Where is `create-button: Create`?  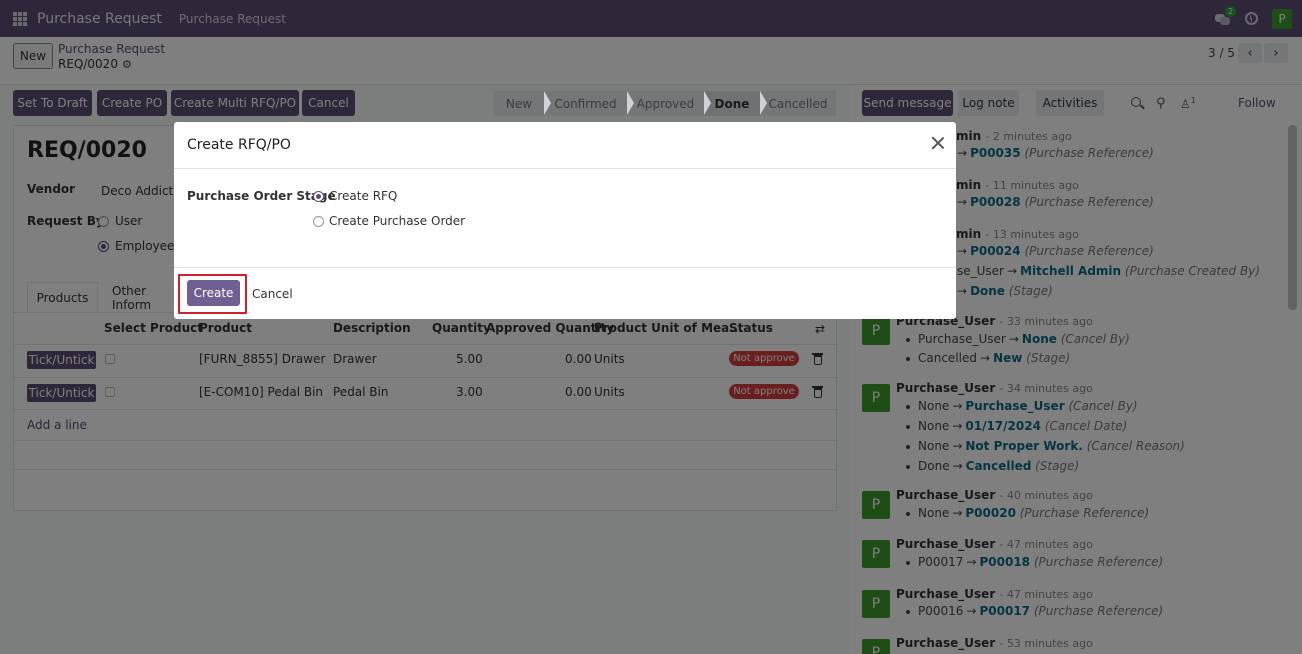
create-button: Create is located at coordinates (213, 293).